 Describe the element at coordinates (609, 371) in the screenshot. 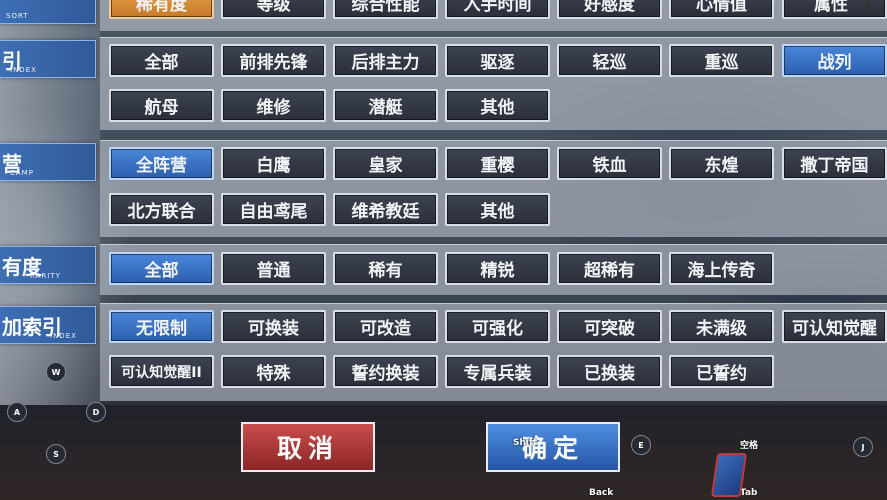

I see `extra-option-skin-equipped: 已换装` at that location.